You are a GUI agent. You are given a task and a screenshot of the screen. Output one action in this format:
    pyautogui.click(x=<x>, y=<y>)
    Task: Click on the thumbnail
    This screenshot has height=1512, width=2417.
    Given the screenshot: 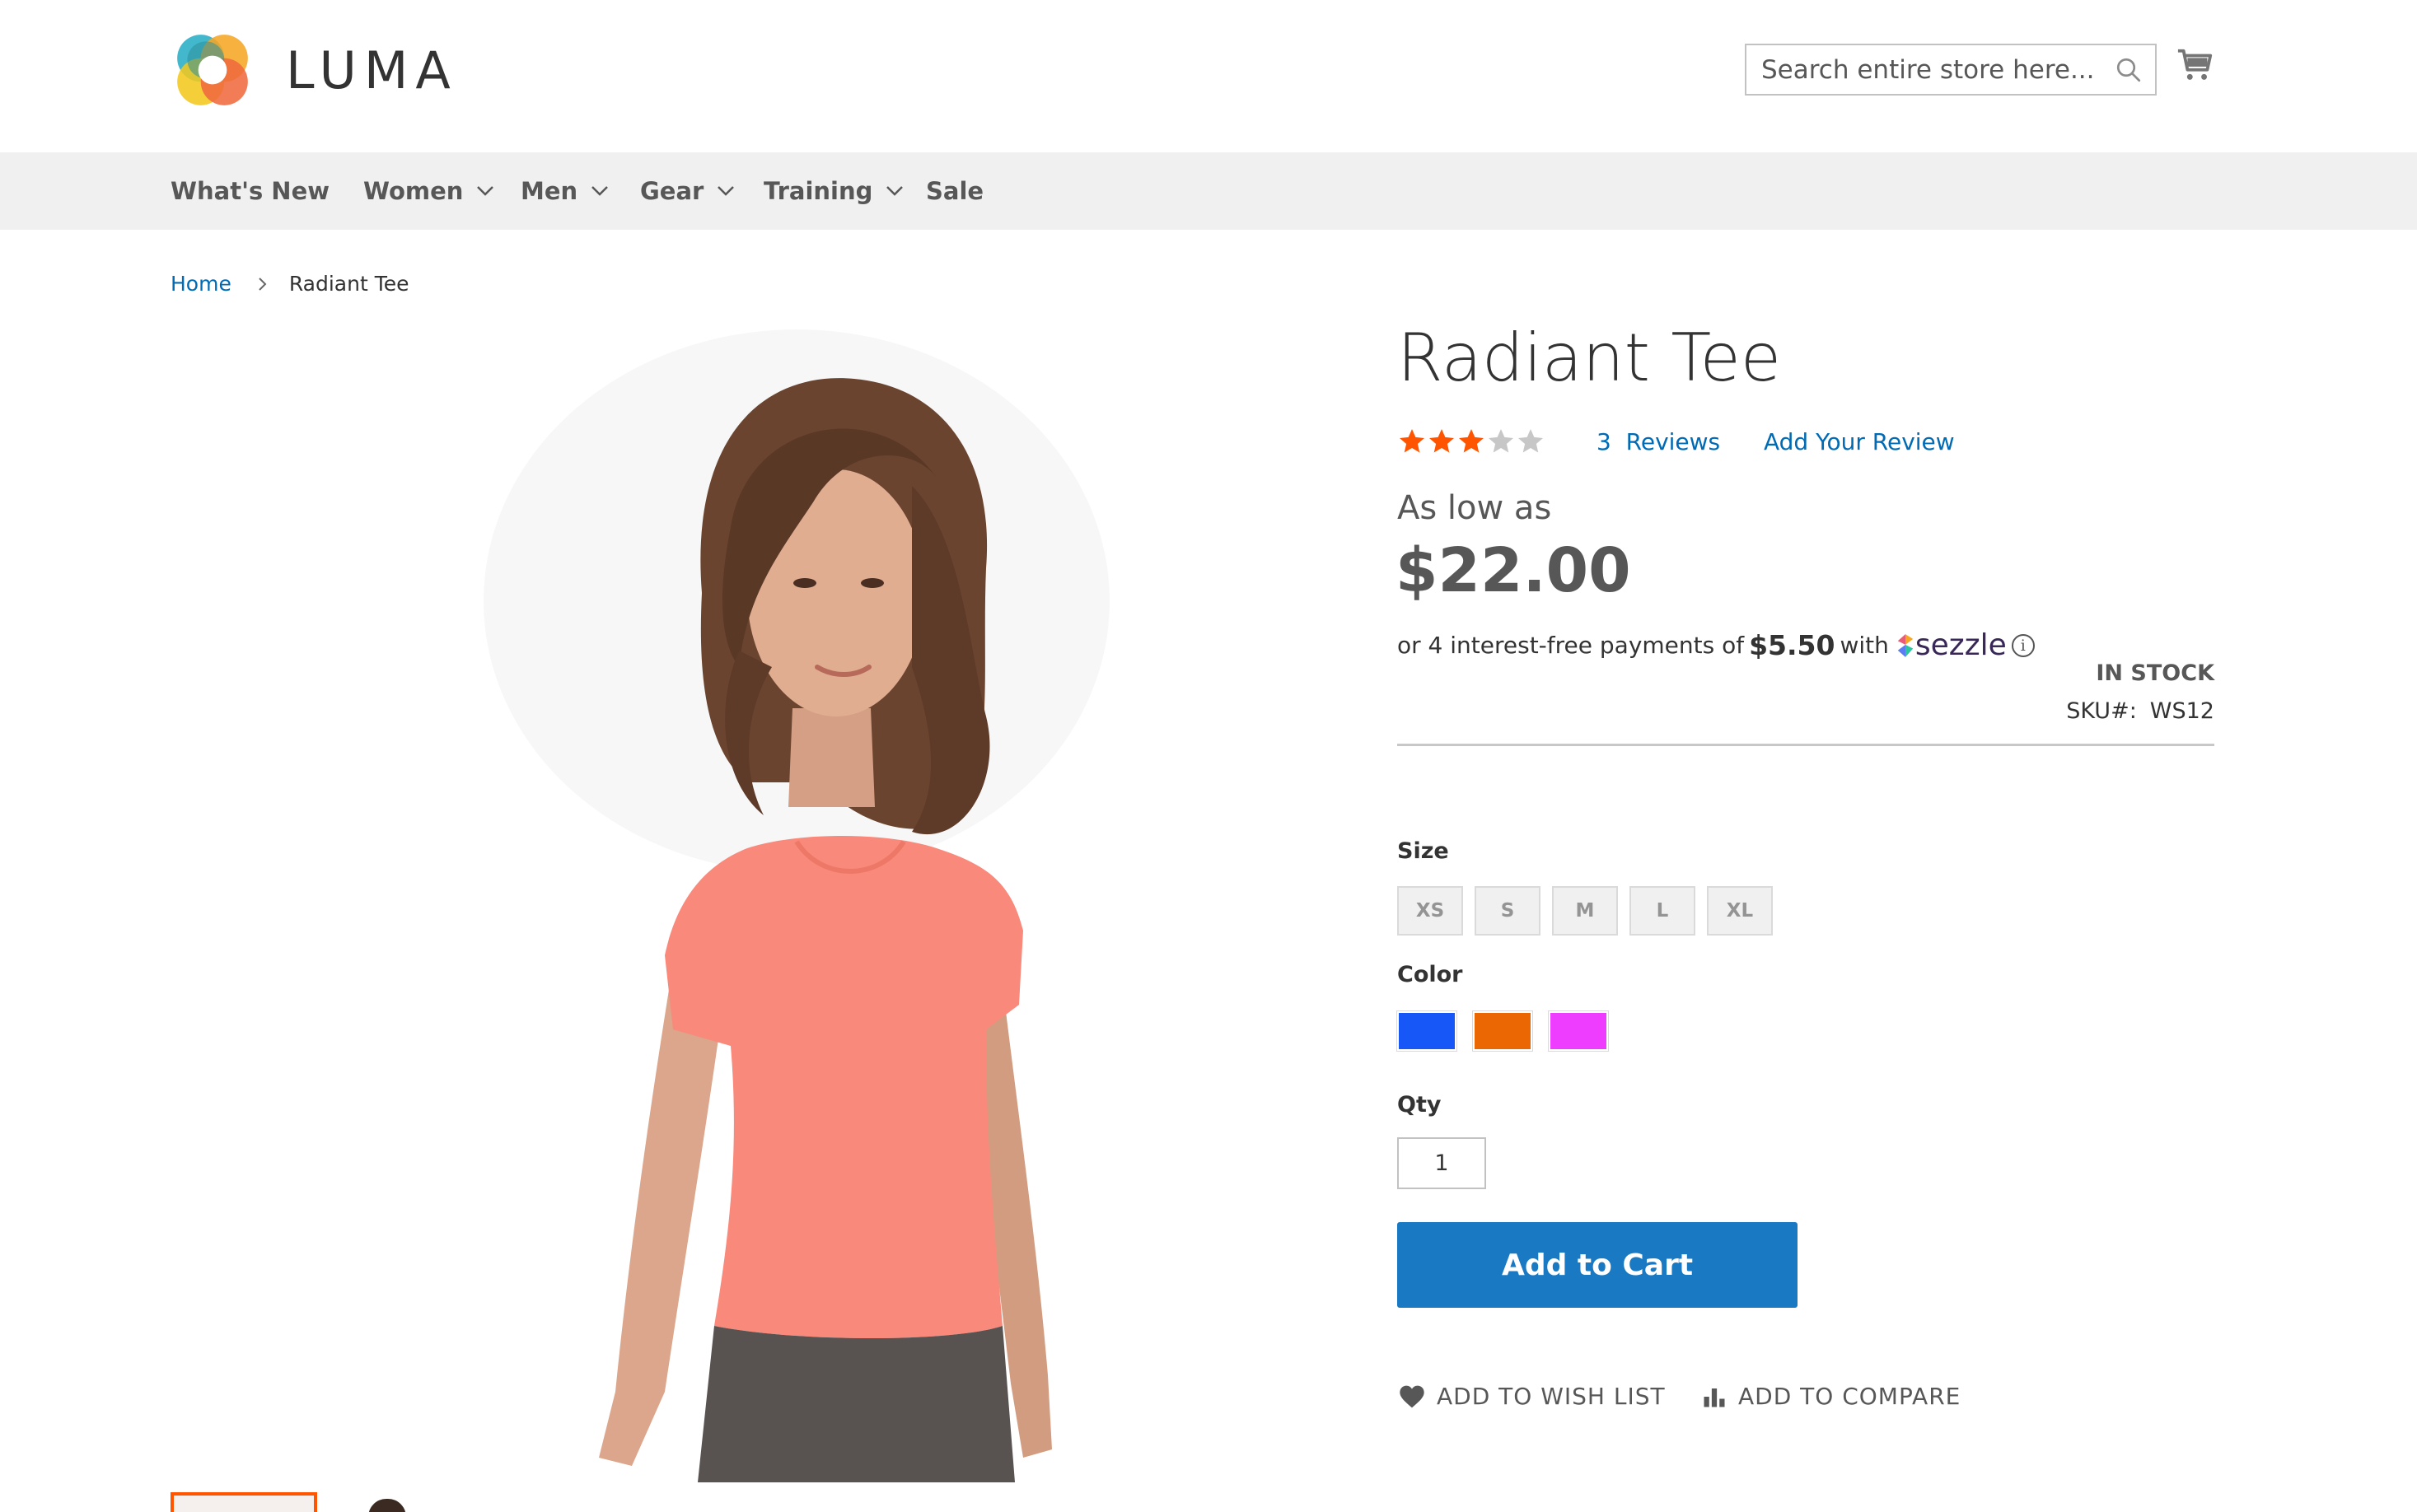 What is the action you would take?
    pyautogui.click(x=387, y=1505)
    